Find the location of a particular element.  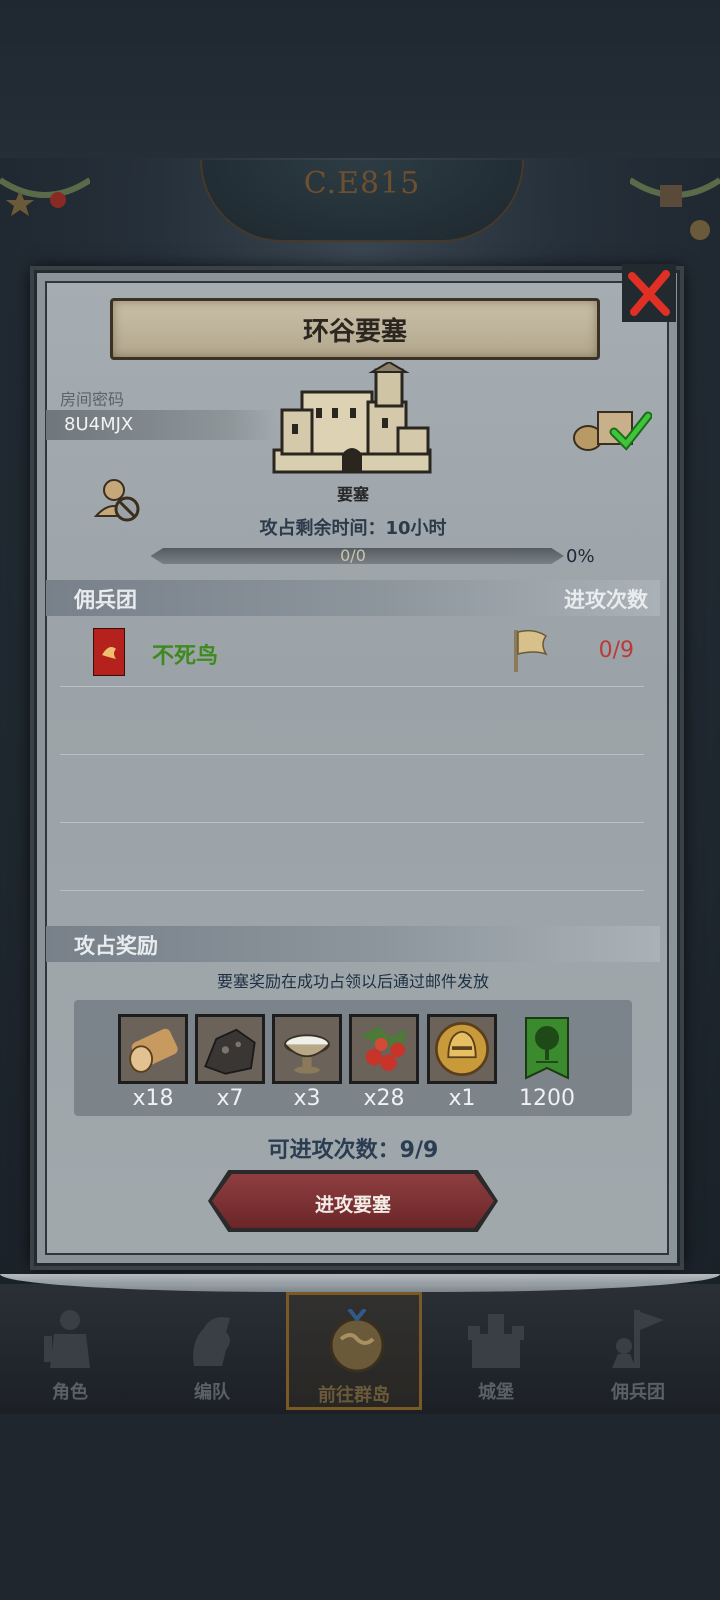

nav-label: 角色 is located at coordinates (70, 1392).